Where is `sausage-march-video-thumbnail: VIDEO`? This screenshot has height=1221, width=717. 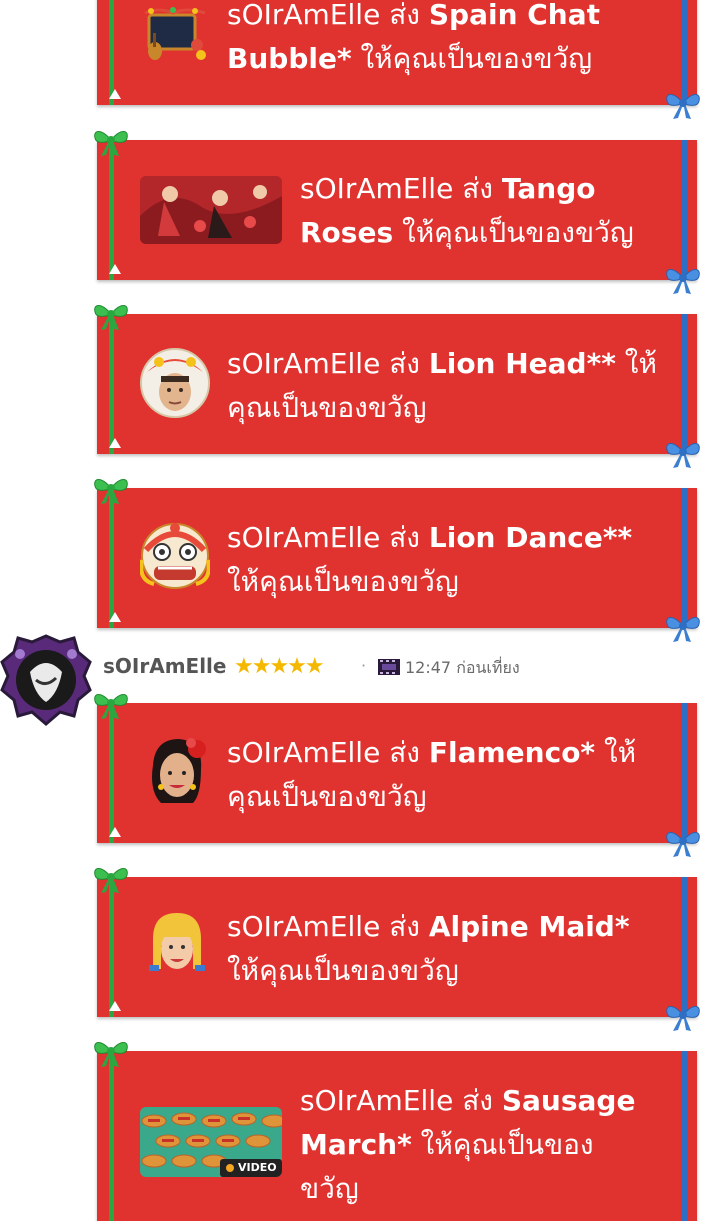
sausage-march-video-thumbnail: VIDEO is located at coordinates (211, 1142).